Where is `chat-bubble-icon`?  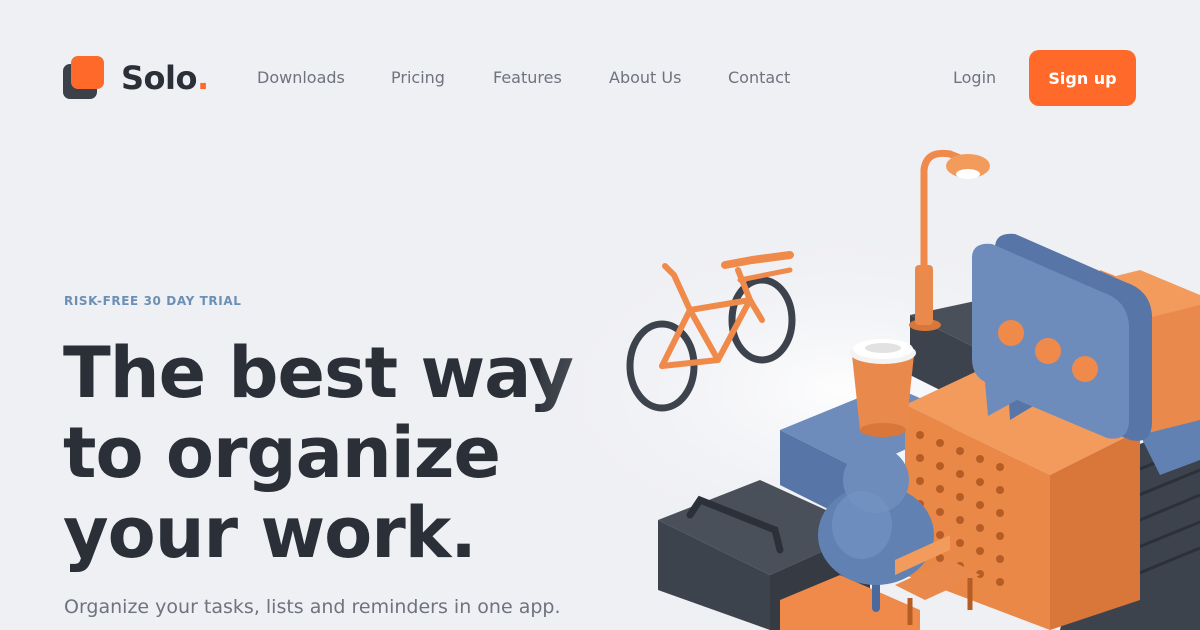
chat-bubble-icon is located at coordinates (1062, 337).